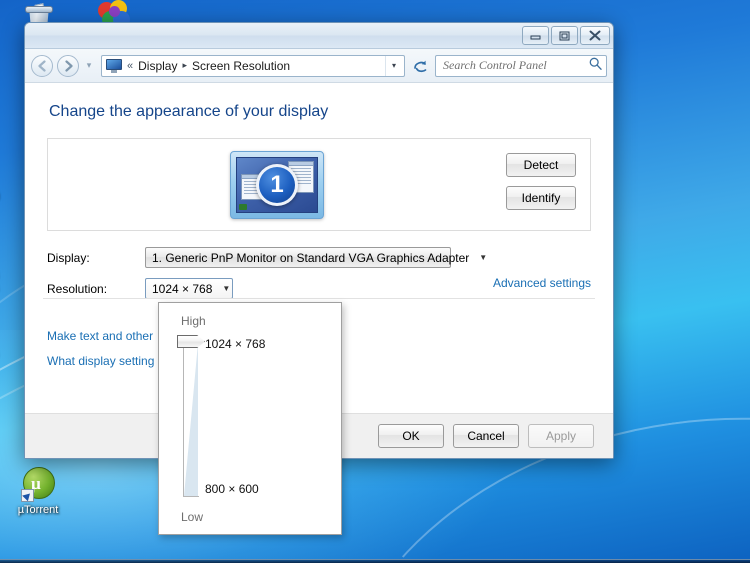  I want to click on advanced-settings-link: Advanced settings, so click(542, 283).